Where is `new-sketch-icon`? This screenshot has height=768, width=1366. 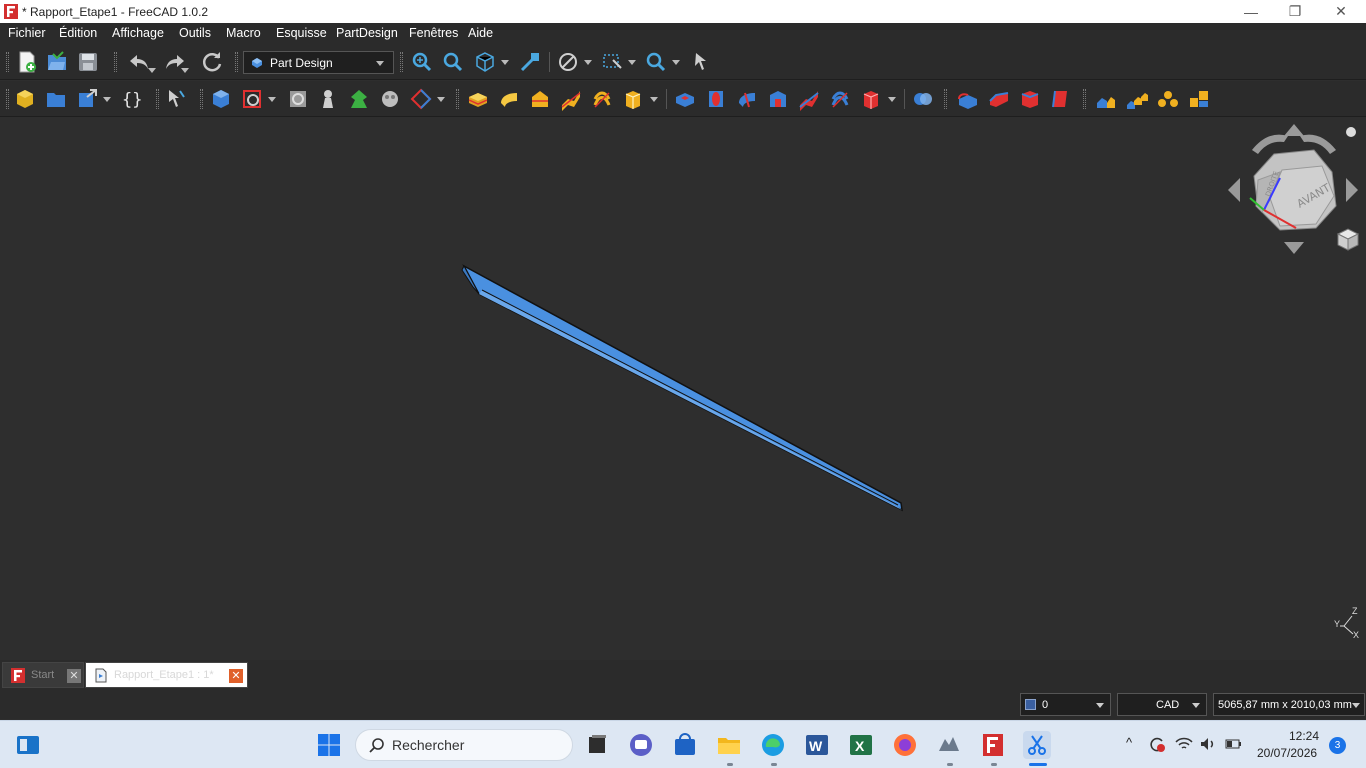
new-sketch-icon is located at coordinates (252, 99).